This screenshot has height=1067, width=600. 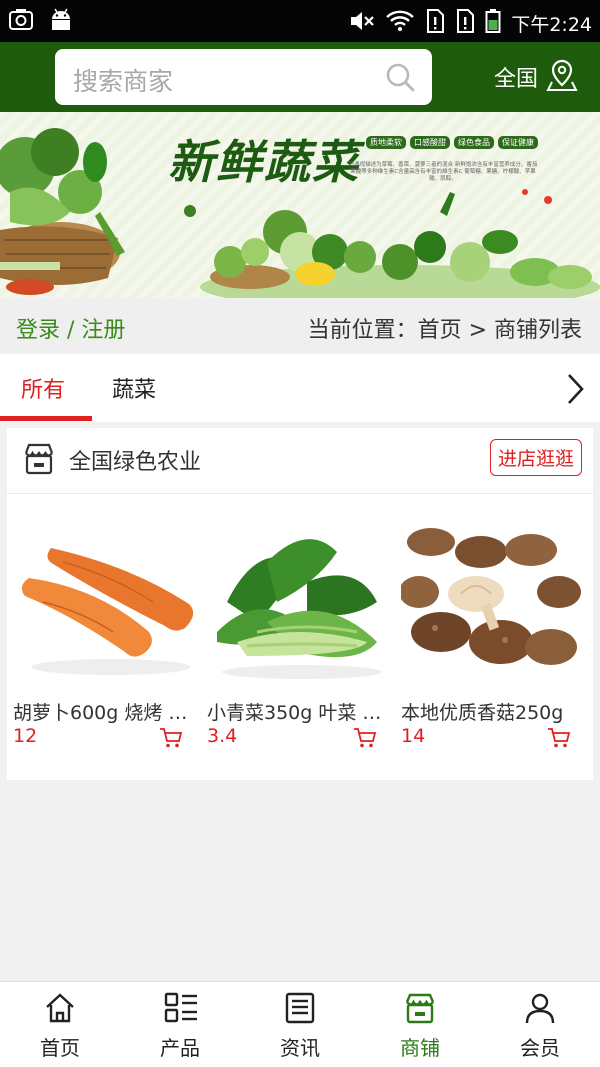 I want to click on visit-store-button: 进店逛逛, so click(x=535, y=457).